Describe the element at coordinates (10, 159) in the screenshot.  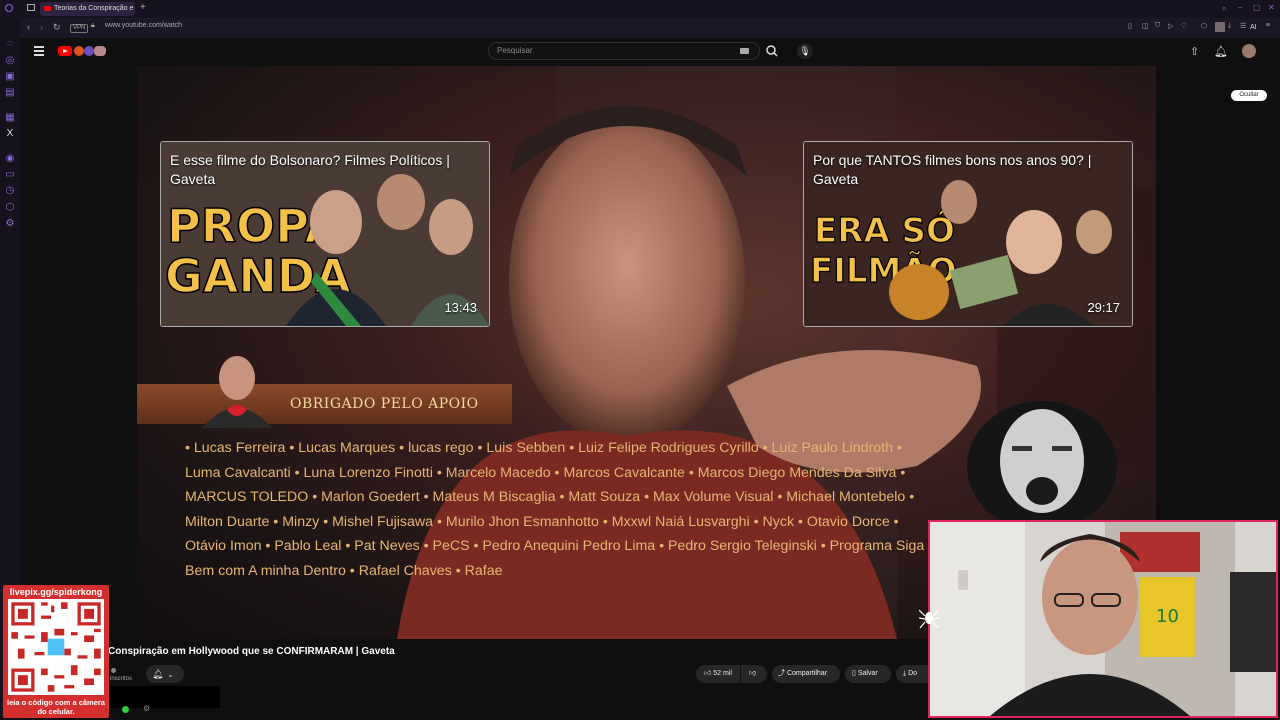
I see `sidebar-player-icon: ◉` at that location.